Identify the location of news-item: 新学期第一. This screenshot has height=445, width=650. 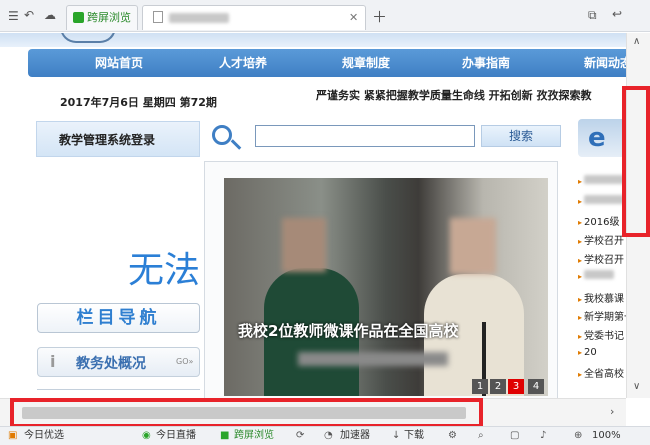
(602, 315).